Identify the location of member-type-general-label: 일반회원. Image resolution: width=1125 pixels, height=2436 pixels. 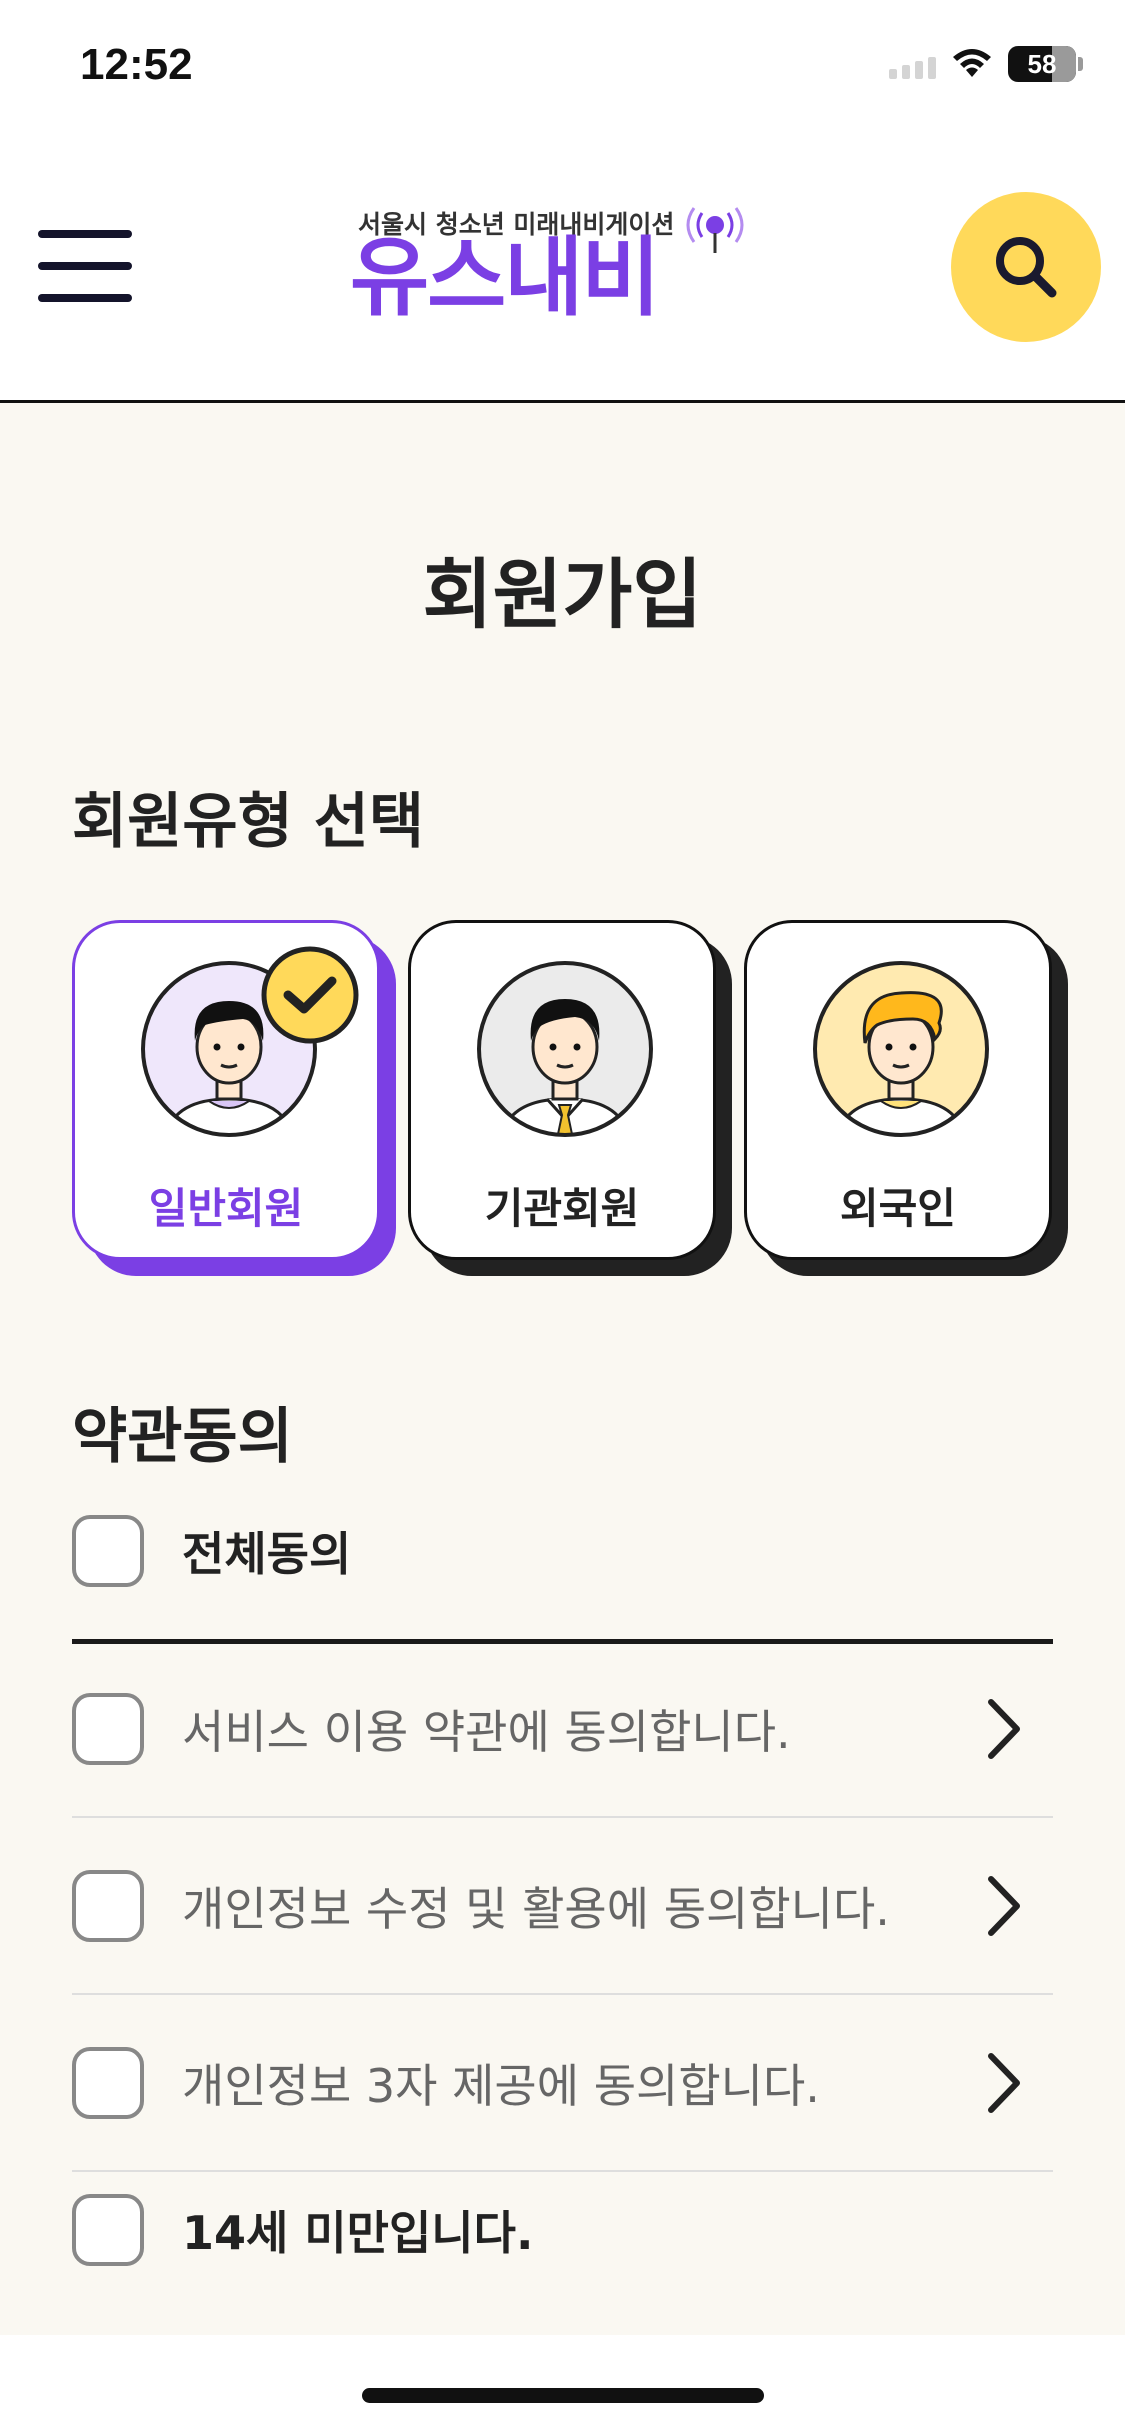
(226, 1208).